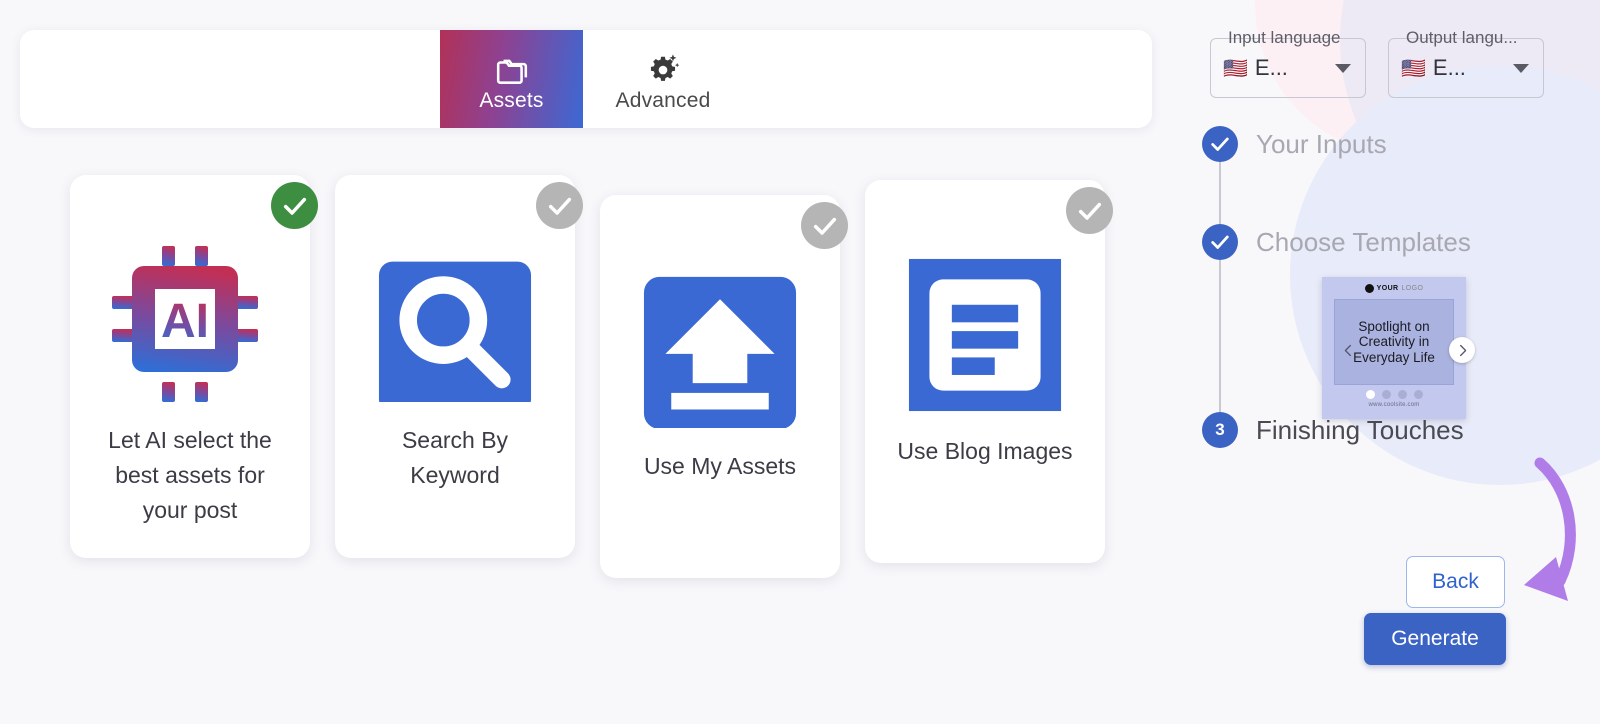 This screenshot has height=724, width=1600. What do you see at coordinates (1321, 143) in the screenshot?
I see `step-your-inputs-label: Your Inputs` at bounding box center [1321, 143].